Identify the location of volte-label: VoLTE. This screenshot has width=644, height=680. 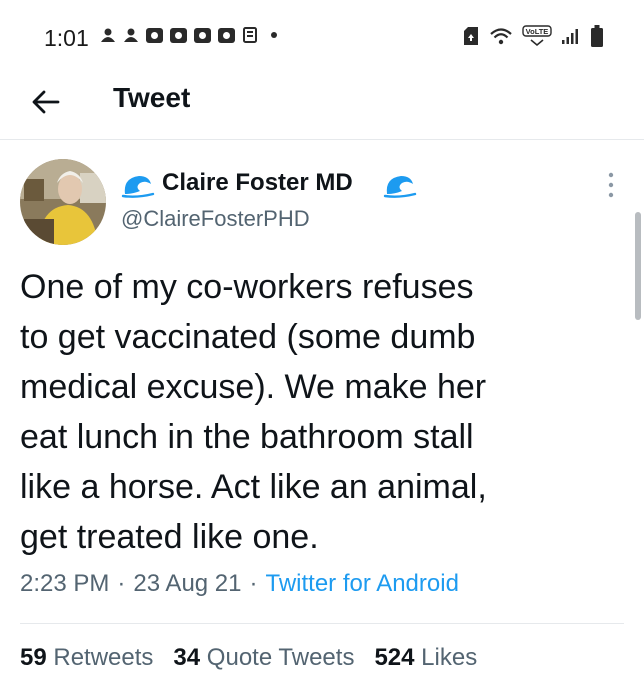
(537, 31).